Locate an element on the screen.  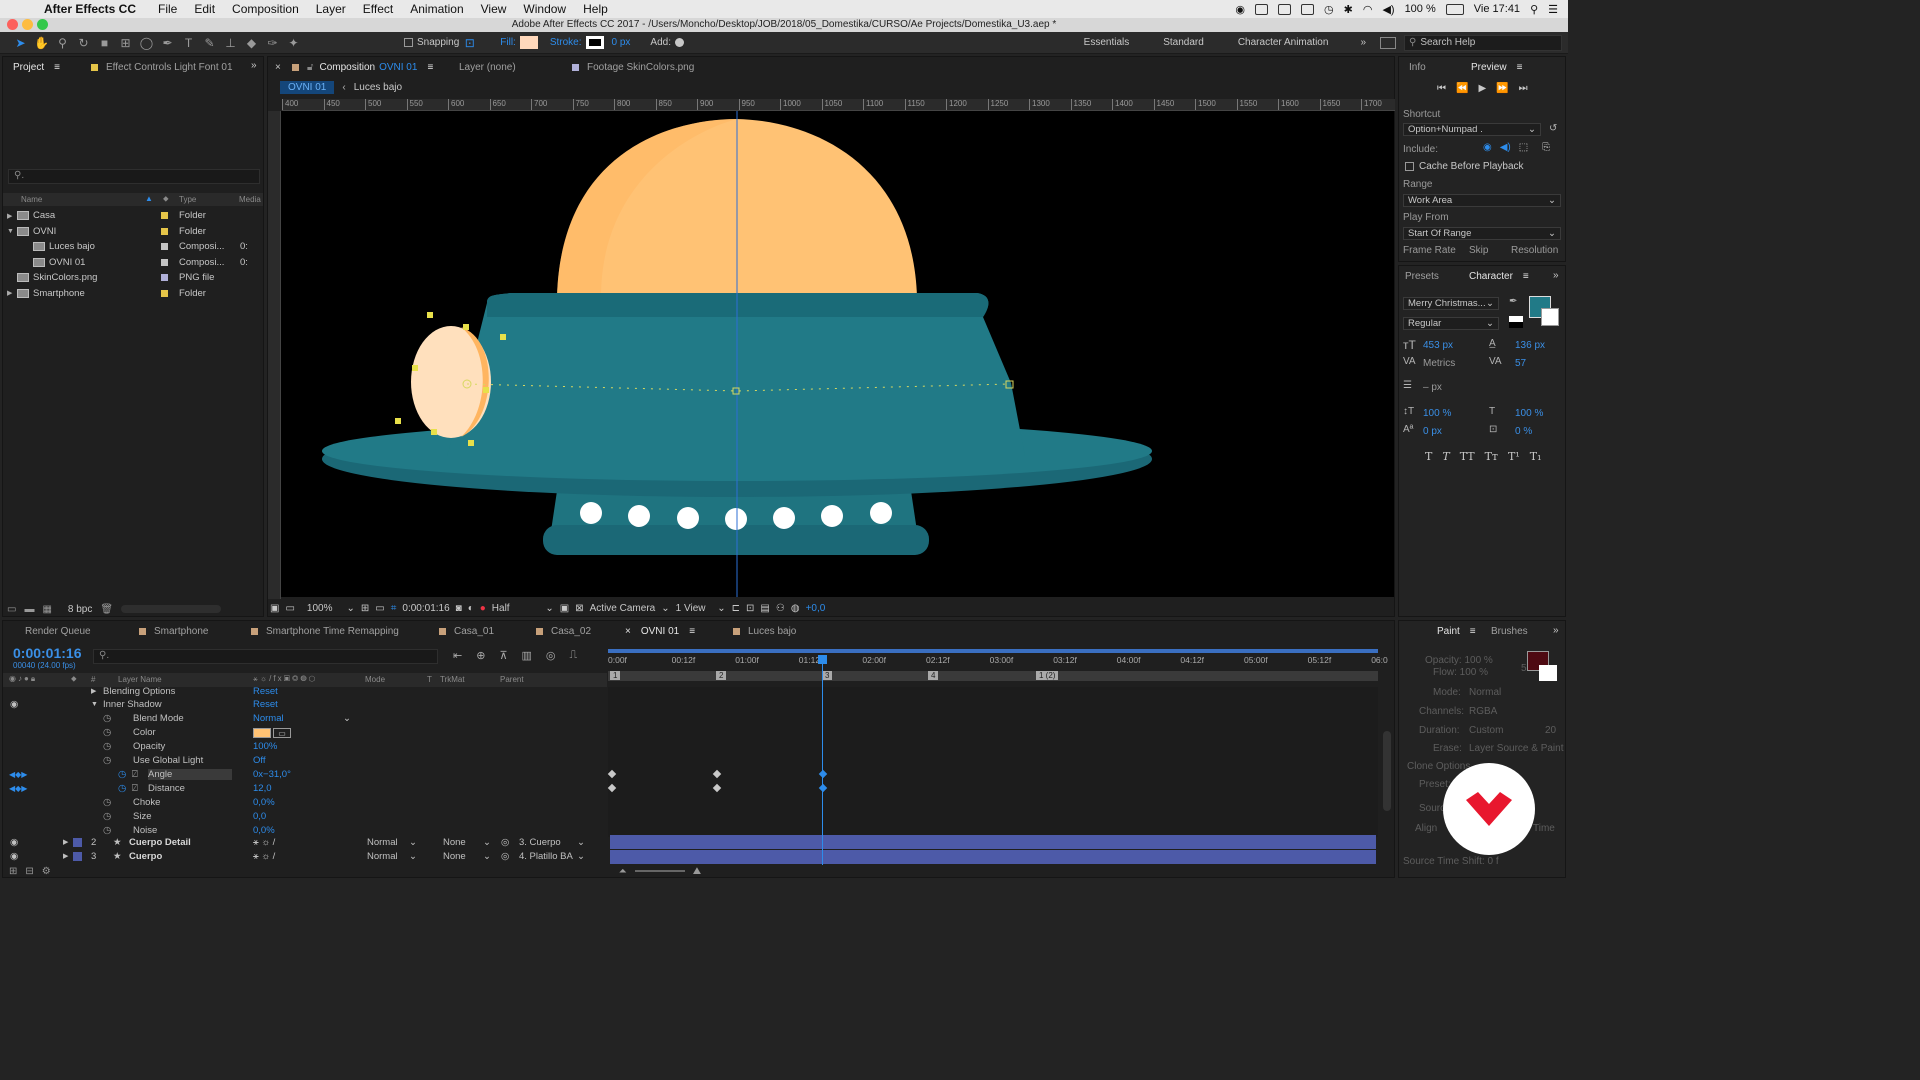
character-menu-icon: ≡ is located at coordinates (1526, 276).